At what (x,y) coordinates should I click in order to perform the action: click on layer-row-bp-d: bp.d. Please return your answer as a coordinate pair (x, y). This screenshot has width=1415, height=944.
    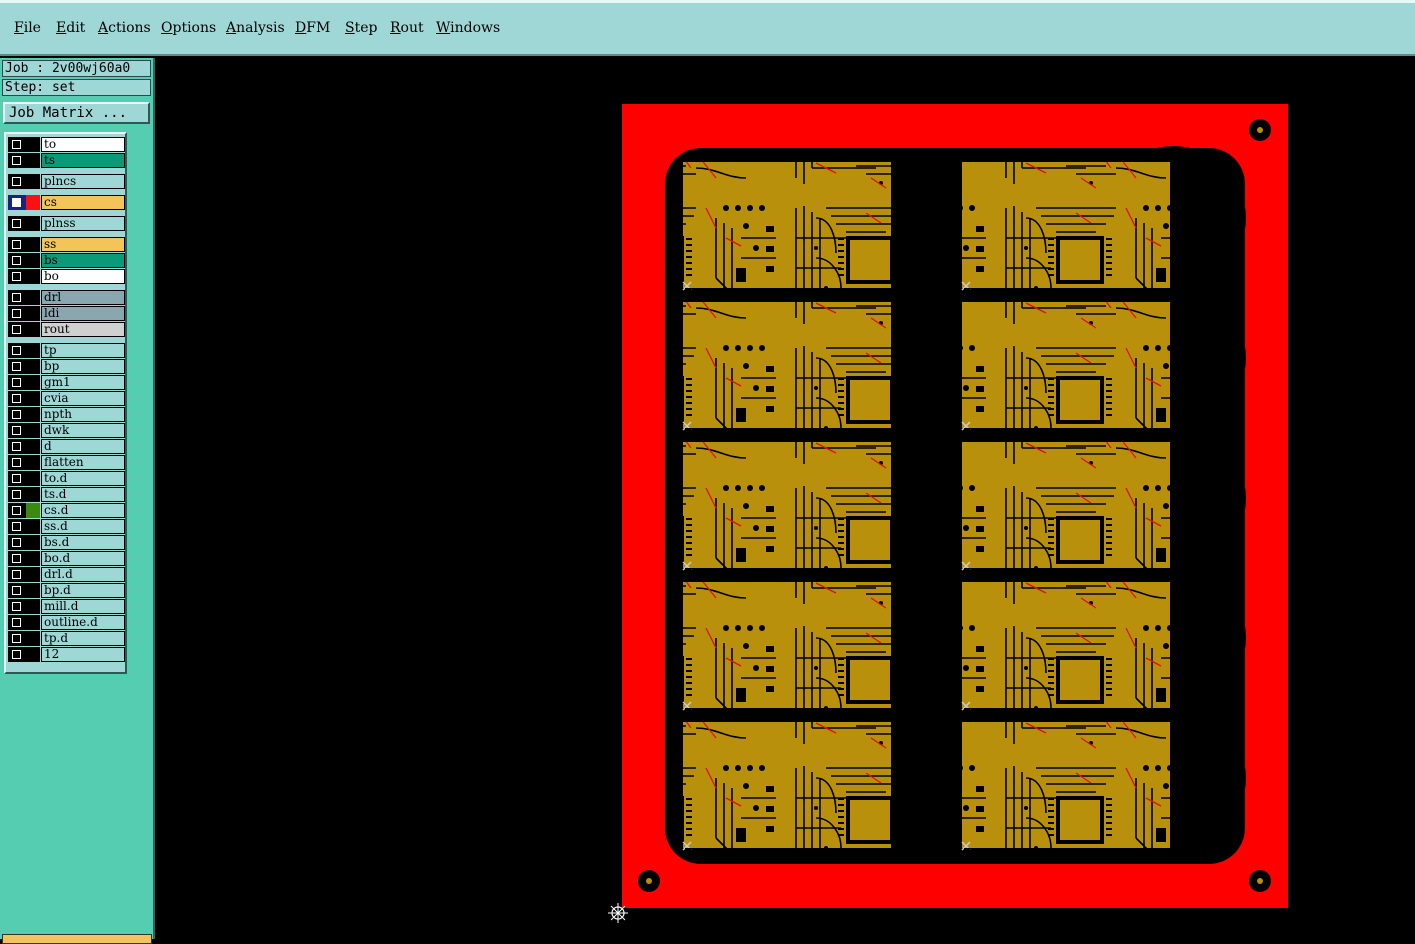
    Looking at the image, I should click on (66, 590).